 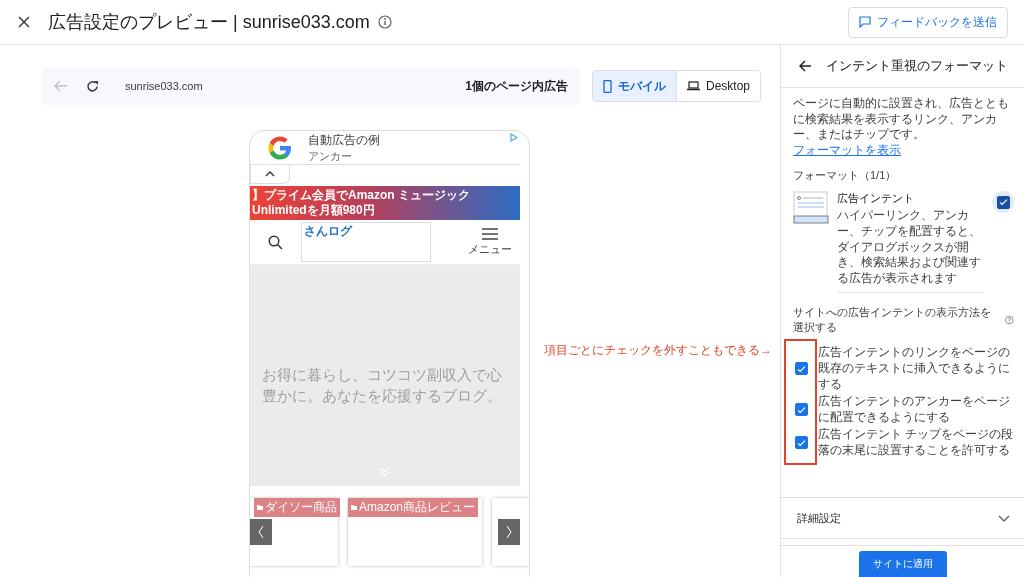 What do you see at coordinates (916, 443) in the screenshot?
I see `option-label: 広告インテント チップをページの段落の末尾に設置することを許可する` at bounding box center [916, 443].